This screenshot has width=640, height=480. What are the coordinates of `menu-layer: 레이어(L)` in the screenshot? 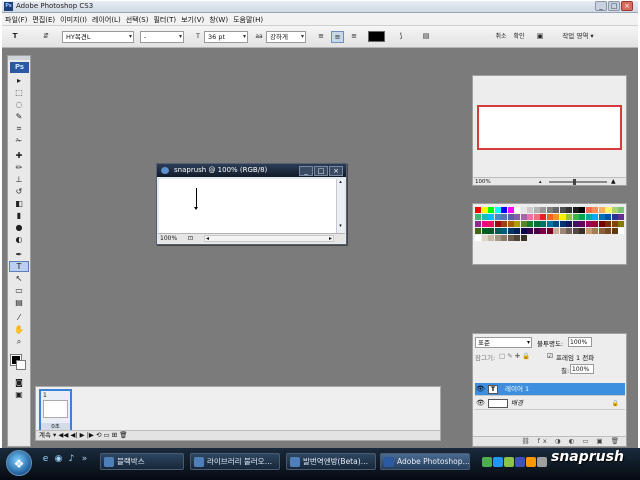 It's located at (106, 19).